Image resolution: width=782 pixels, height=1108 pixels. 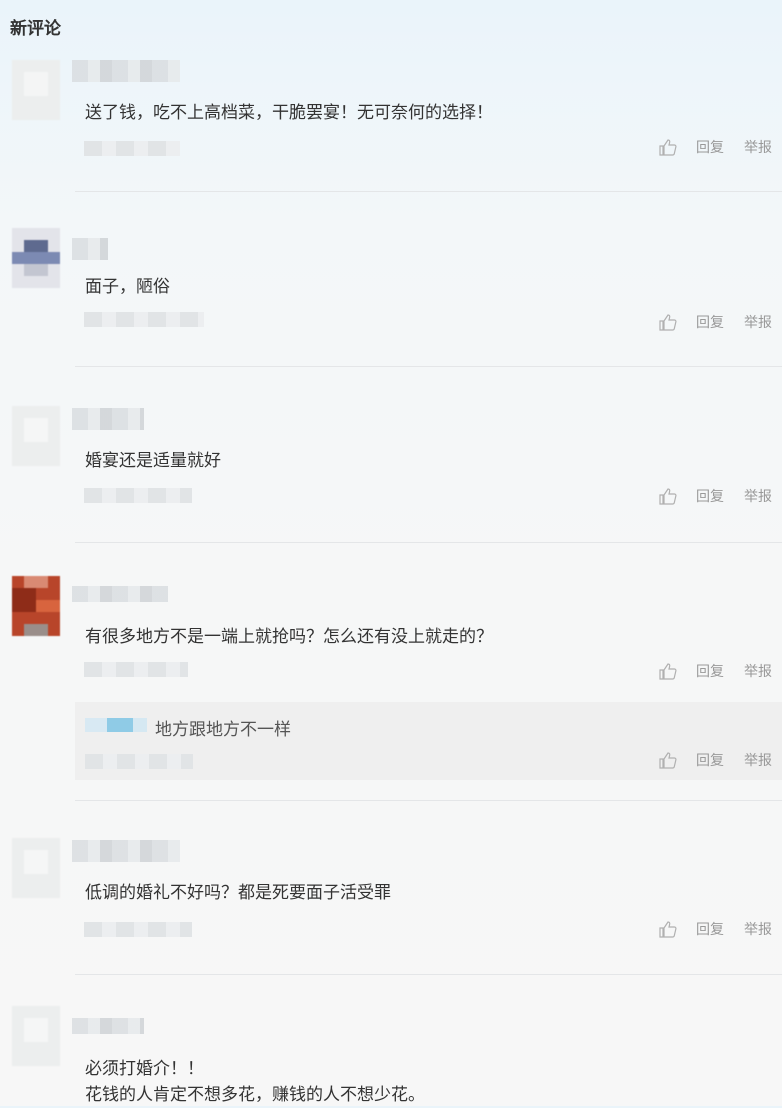 I want to click on page-title: 新评论, so click(x=35, y=28).